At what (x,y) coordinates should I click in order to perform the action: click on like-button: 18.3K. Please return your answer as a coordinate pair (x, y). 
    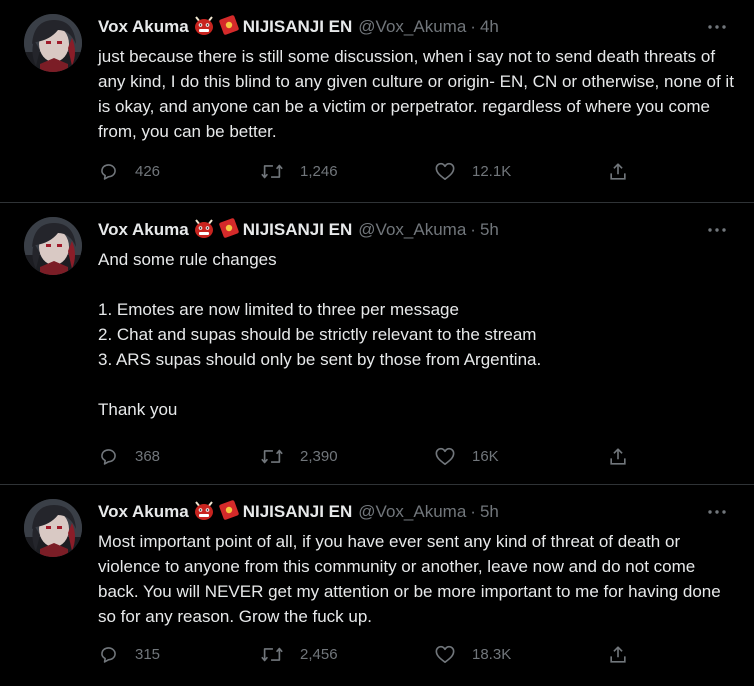
    Looking at the image, I should click on (472, 654).